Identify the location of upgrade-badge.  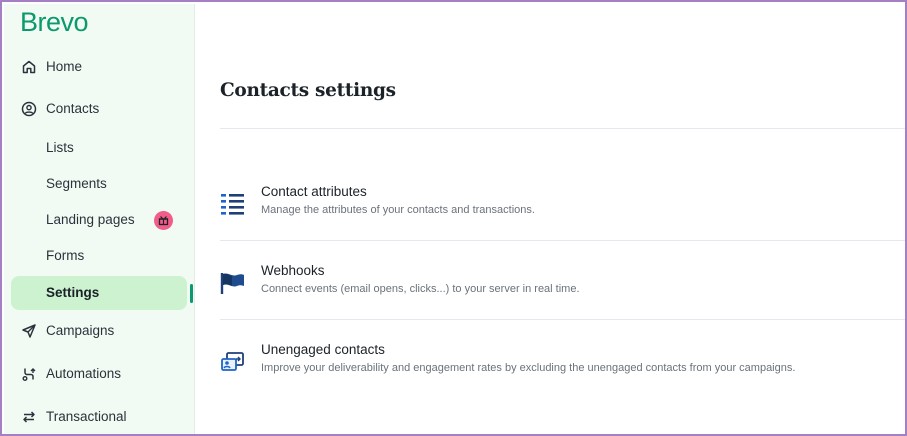
(163, 220).